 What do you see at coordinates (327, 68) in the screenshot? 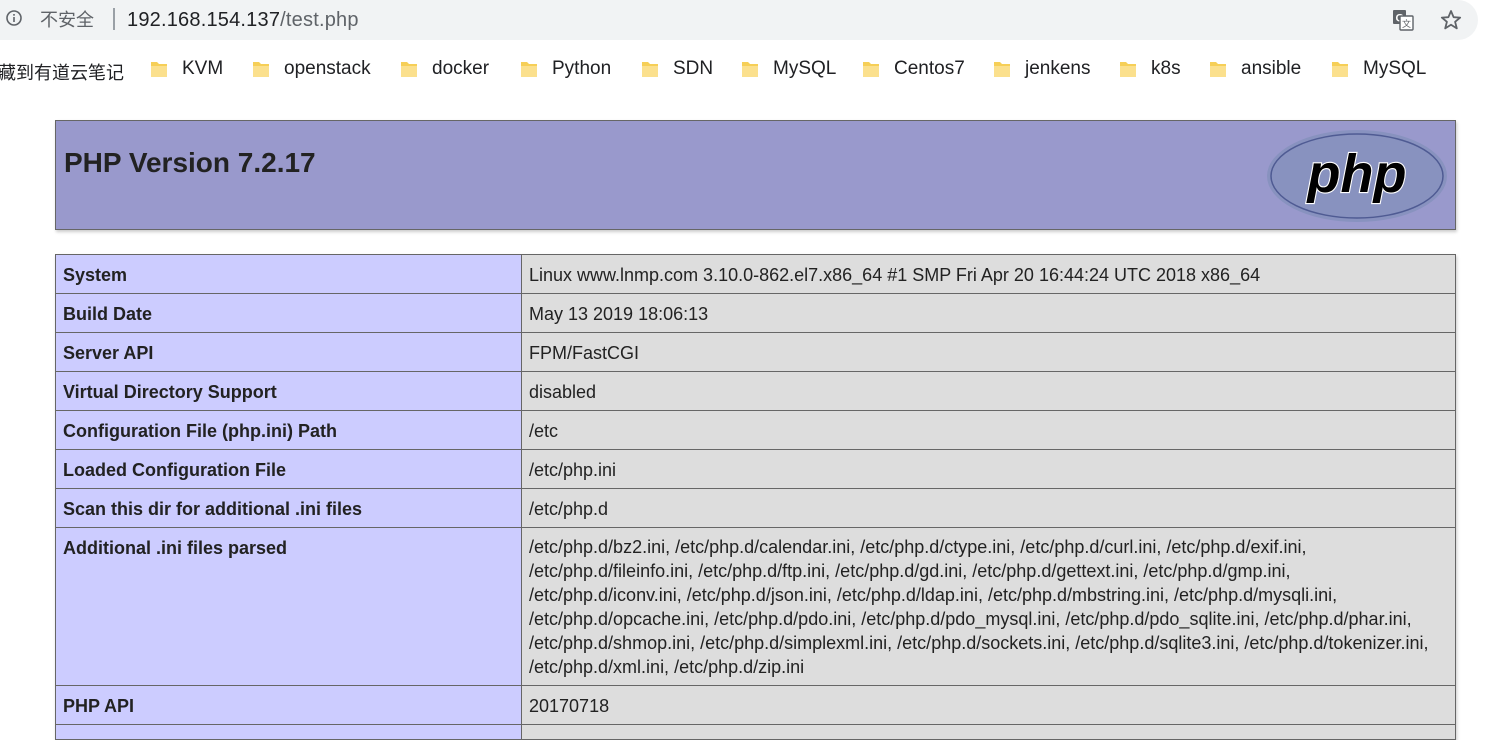
I see `bookmark-folder-label: openstack` at bounding box center [327, 68].